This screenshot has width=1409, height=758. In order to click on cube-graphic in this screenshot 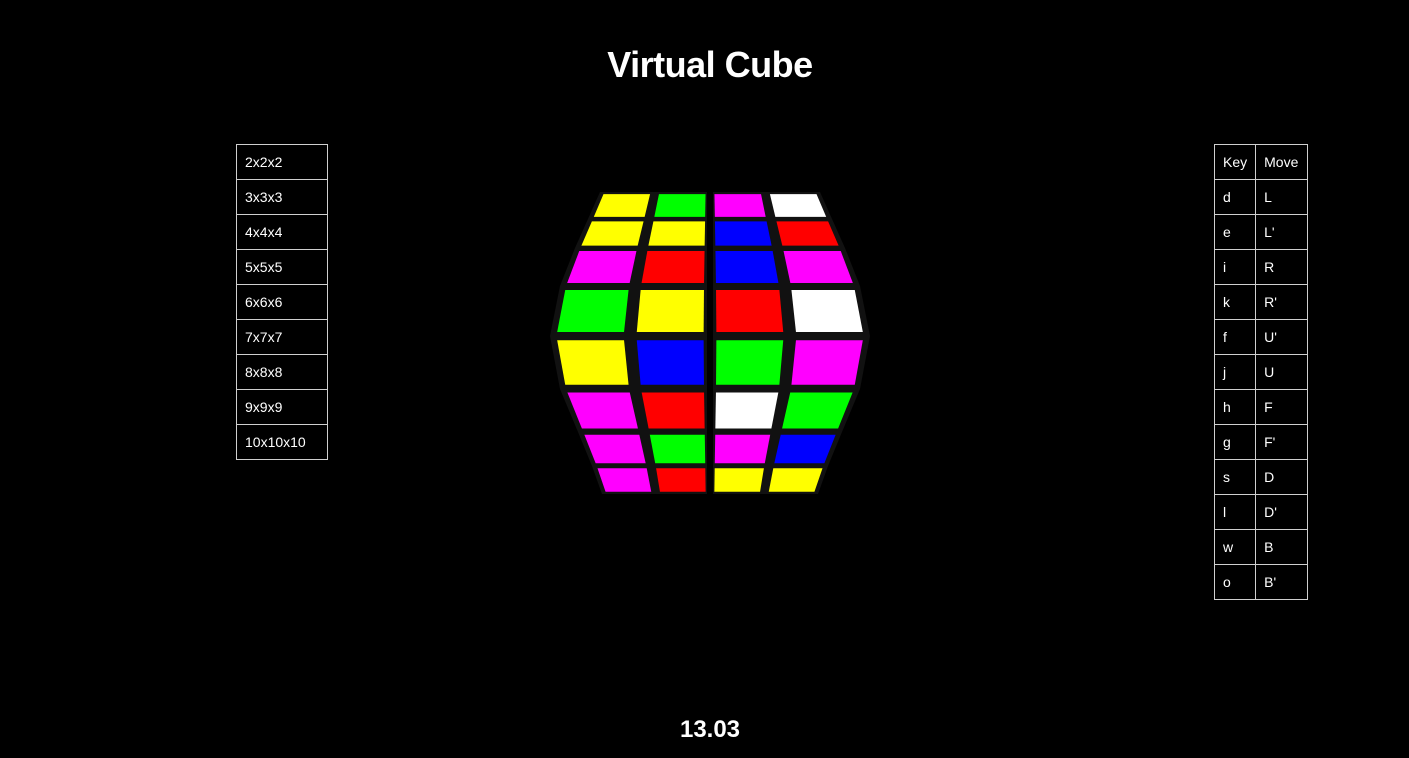, I will do `click(710, 346)`.